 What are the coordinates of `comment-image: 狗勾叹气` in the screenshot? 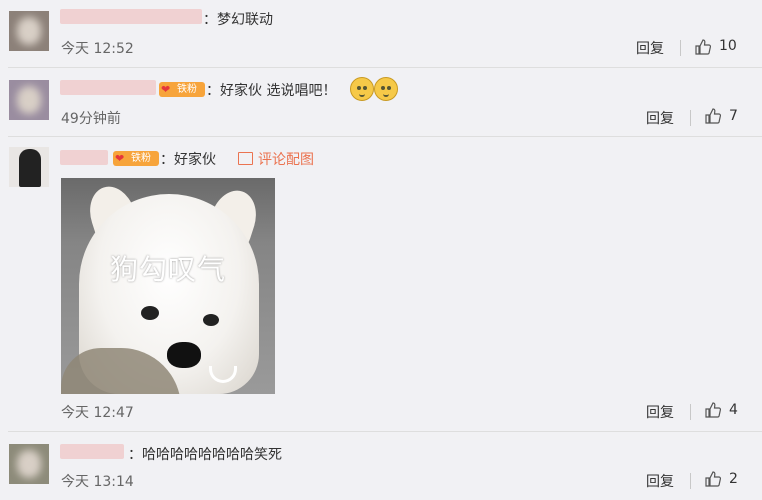 It's located at (168, 286).